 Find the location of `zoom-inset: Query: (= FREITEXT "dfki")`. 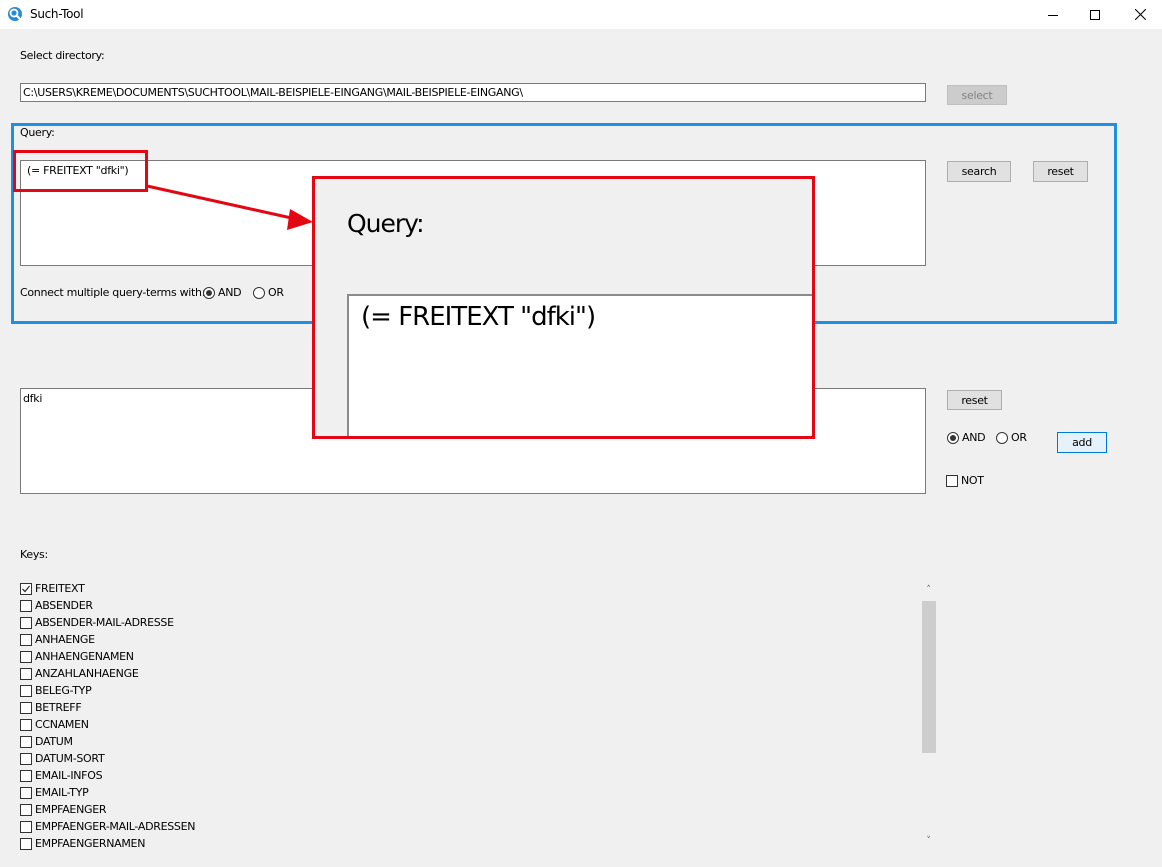

zoom-inset: Query: (= FREITEXT "dfki") is located at coordinates (563, 307).